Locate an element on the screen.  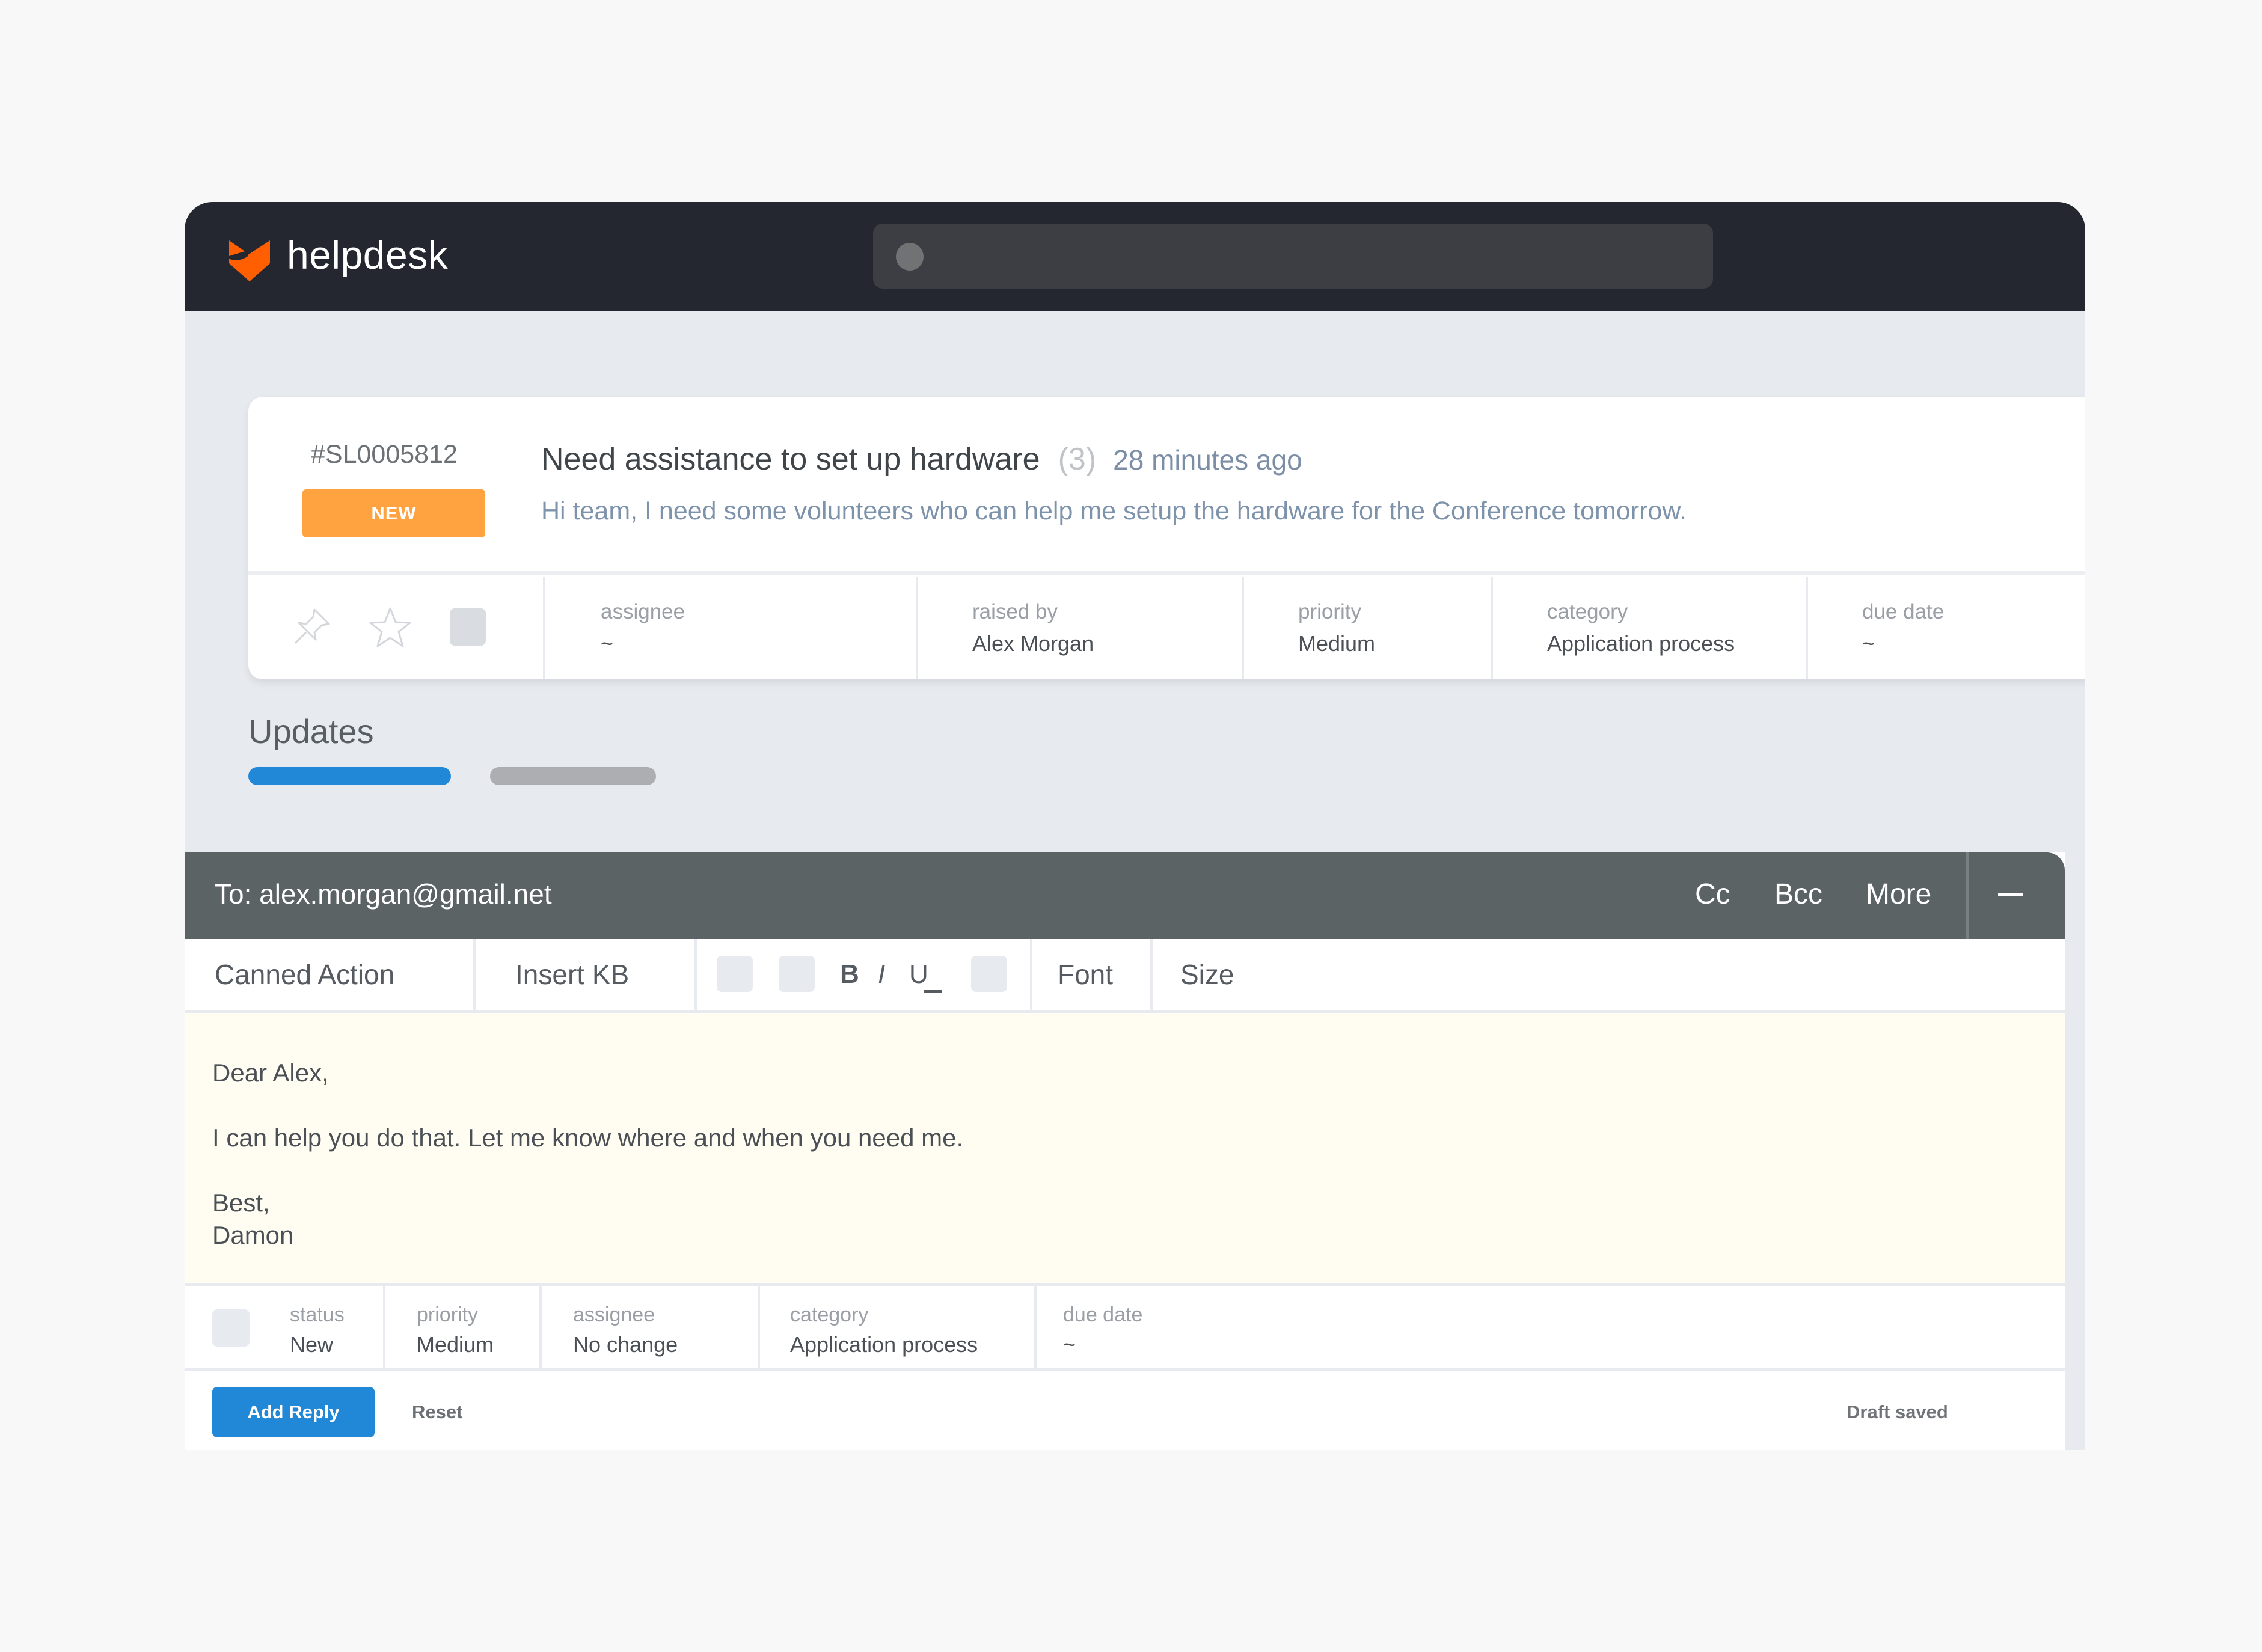
field-value: No change is located at coordinates (625, 1344).